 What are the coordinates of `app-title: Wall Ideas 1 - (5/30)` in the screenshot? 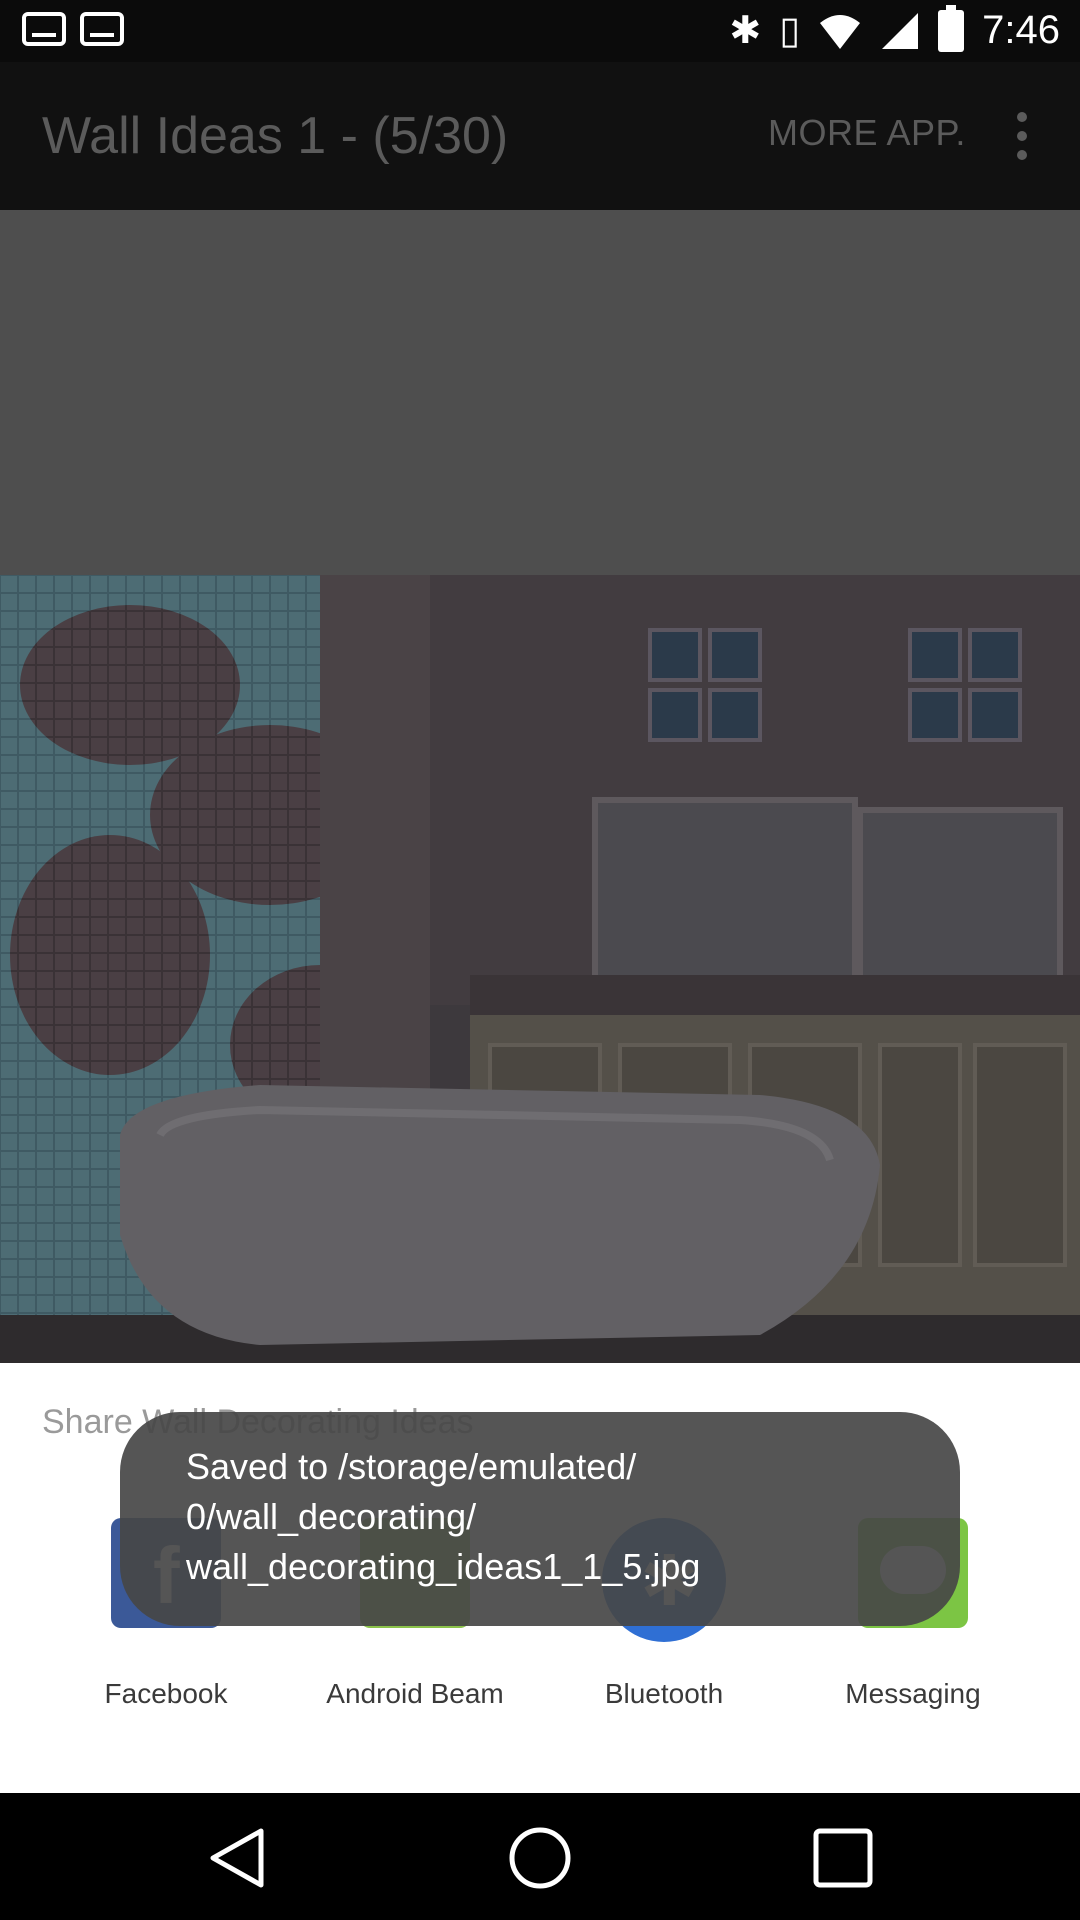 It's located at (275, 136).